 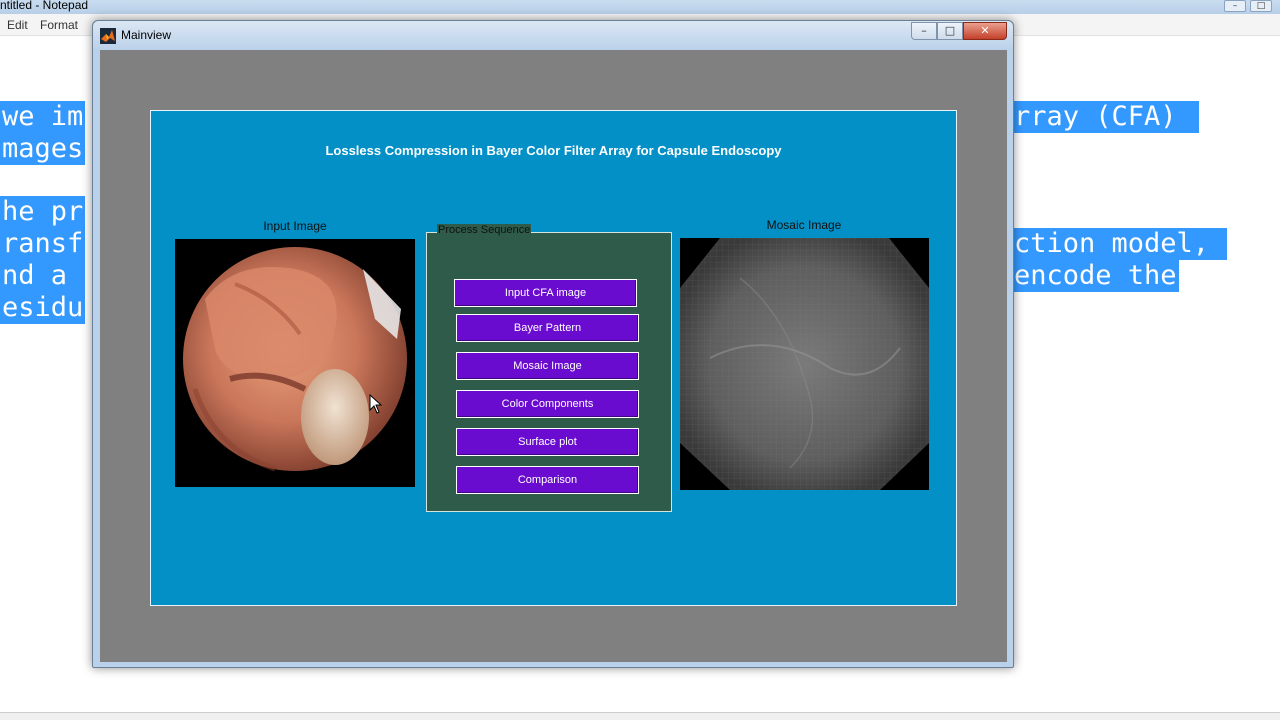 What do you see at coordinates (146, 35) in the screenshot?
I see `window-title: Mainview` at bounding box center [146, 35].